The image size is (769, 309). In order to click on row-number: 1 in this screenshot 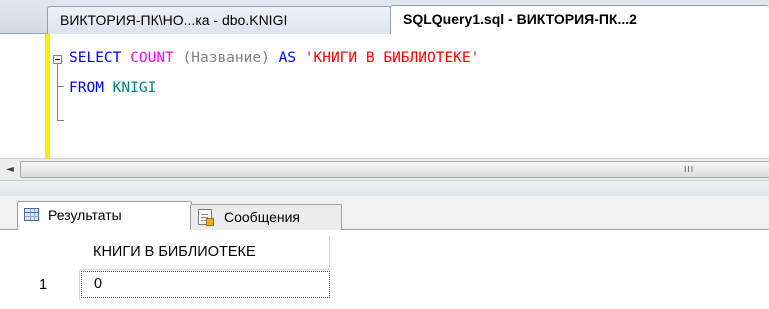, I will do `click(54, 285)`.